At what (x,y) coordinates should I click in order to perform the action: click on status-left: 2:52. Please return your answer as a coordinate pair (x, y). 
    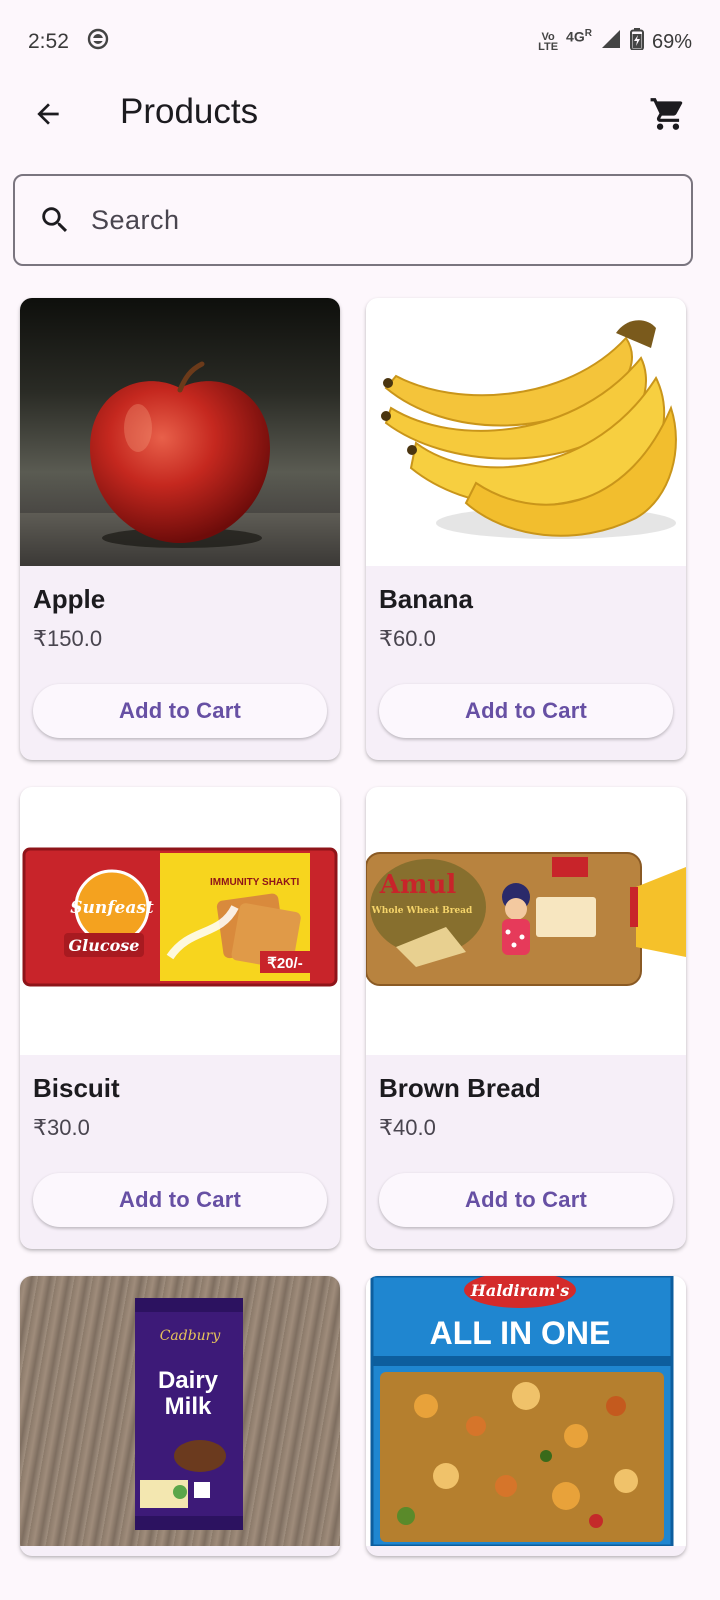
    Looking at the image, I should click on (68, 42).